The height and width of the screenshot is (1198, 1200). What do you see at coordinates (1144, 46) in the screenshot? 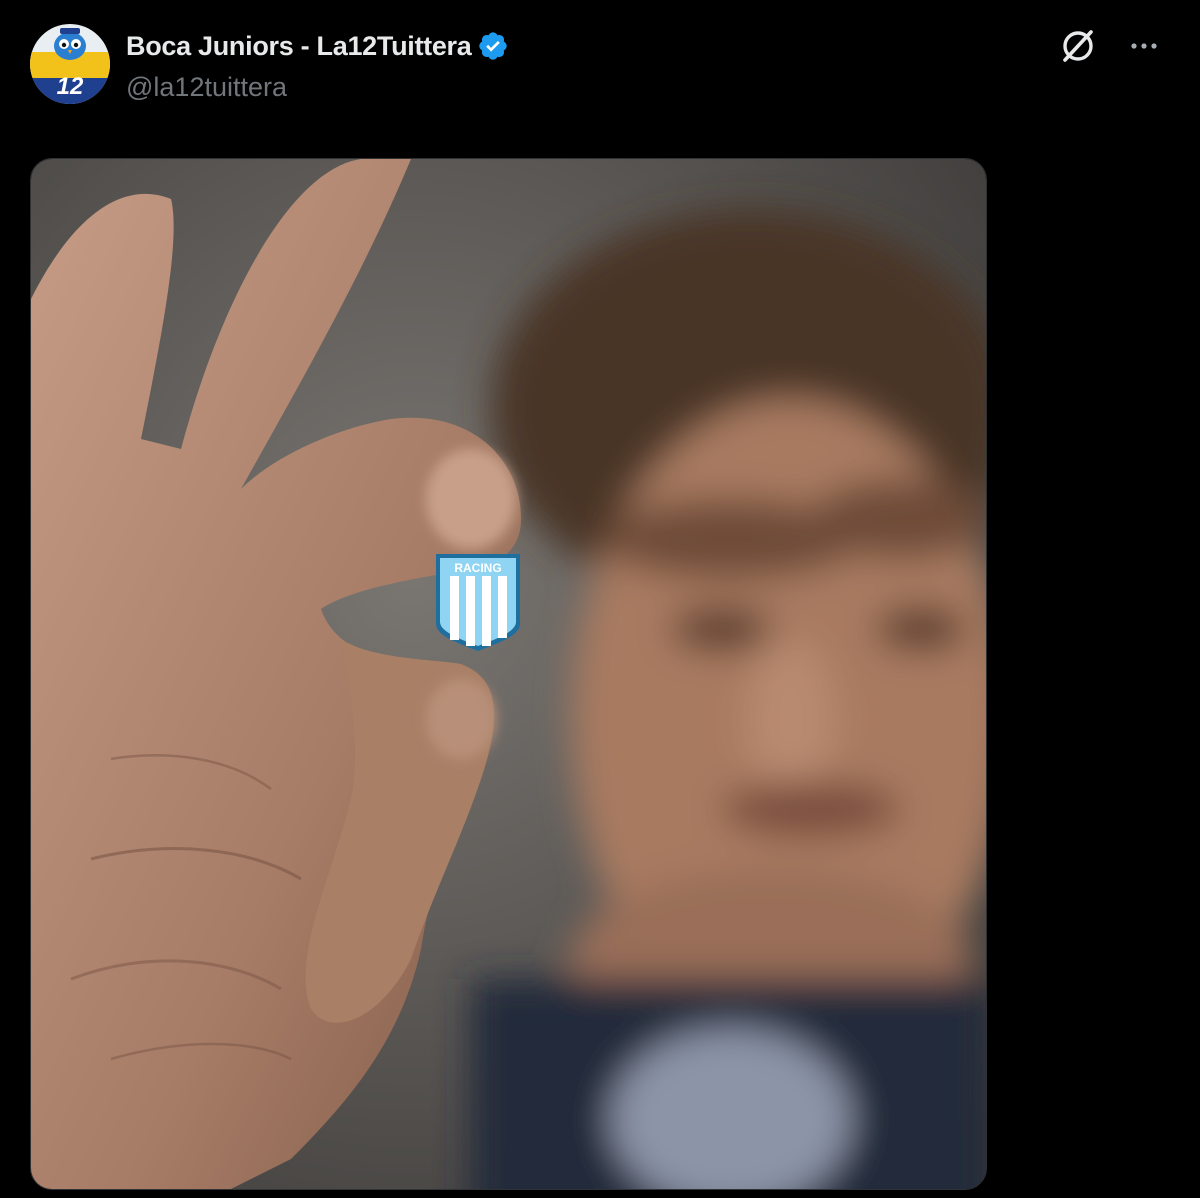
I see `more-options-icon` at bounding box center [1144, 46].